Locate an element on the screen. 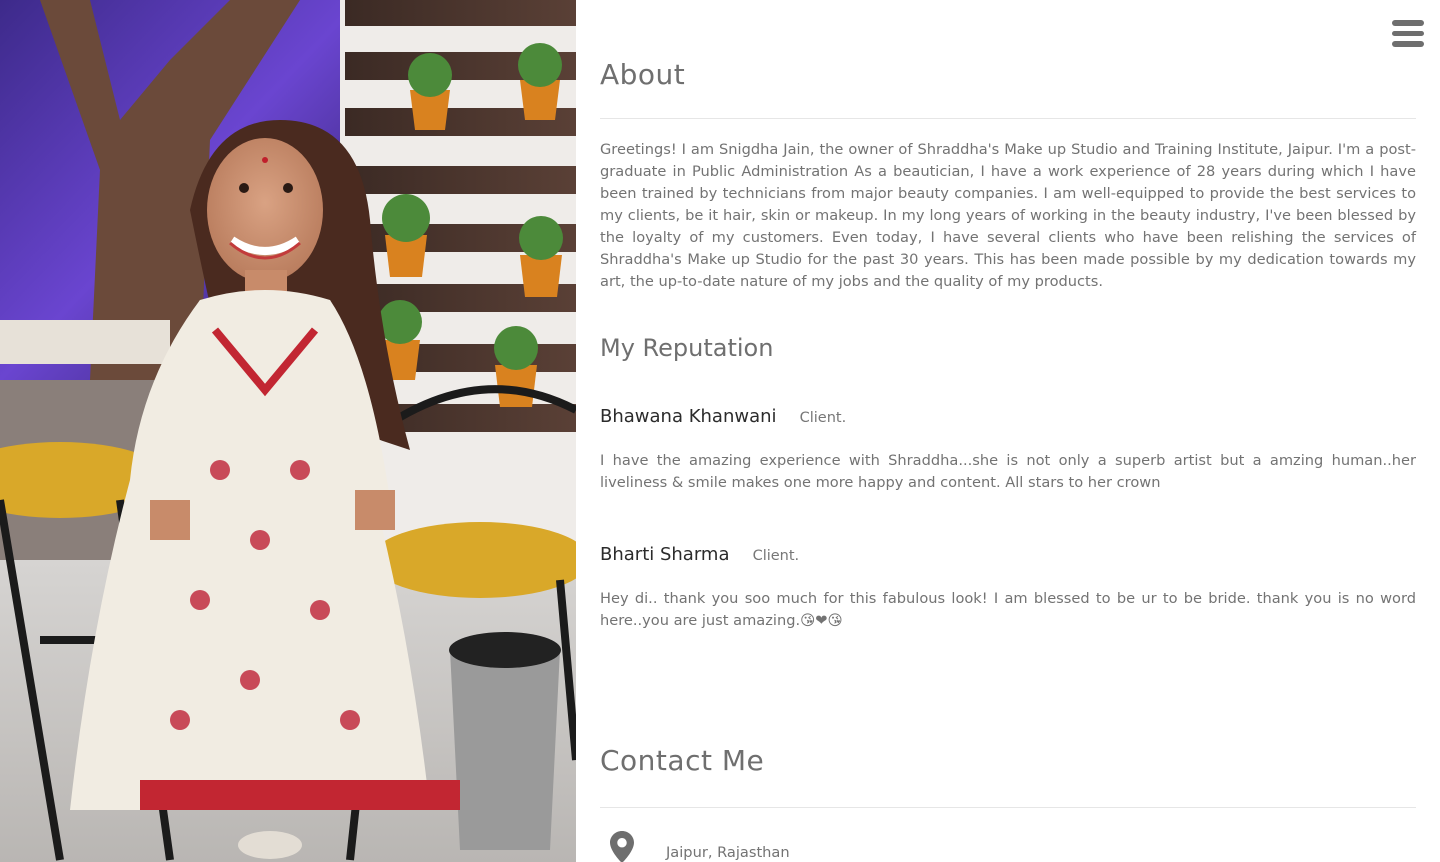 The height and width of the screenshot is (862, 1440). about-title: About is located at coordinates (643, 74).